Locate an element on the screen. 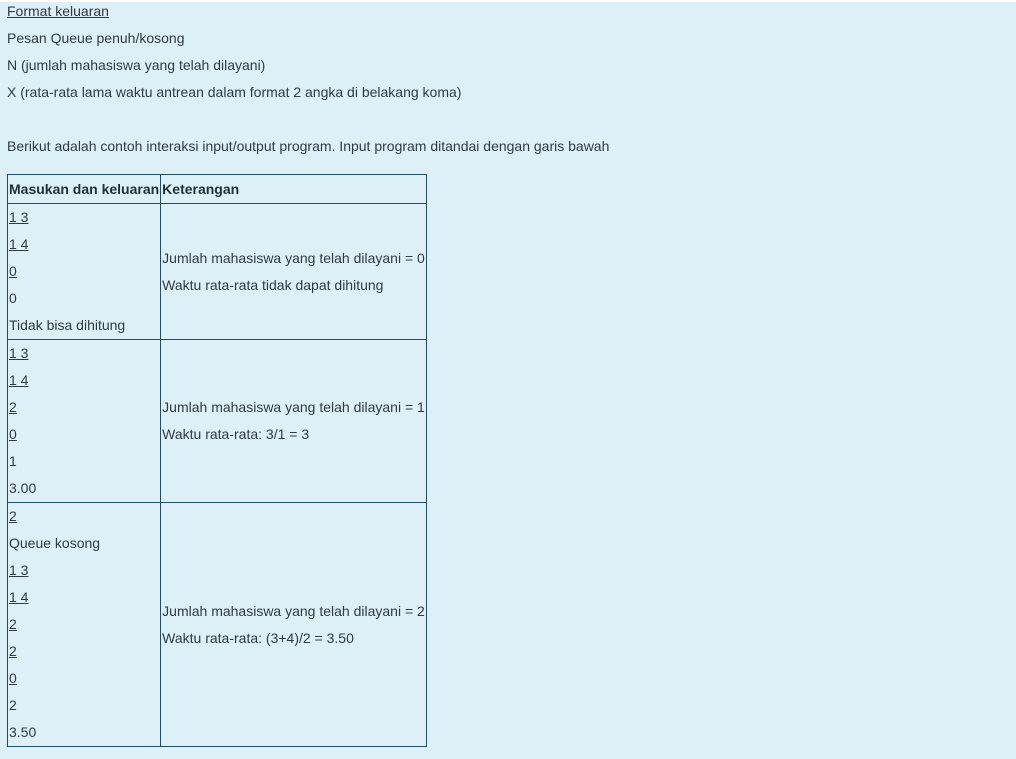  note-line: Waktu rata-rata: (3+4)/2 = 3.50 is located at coordinates (258, 637).